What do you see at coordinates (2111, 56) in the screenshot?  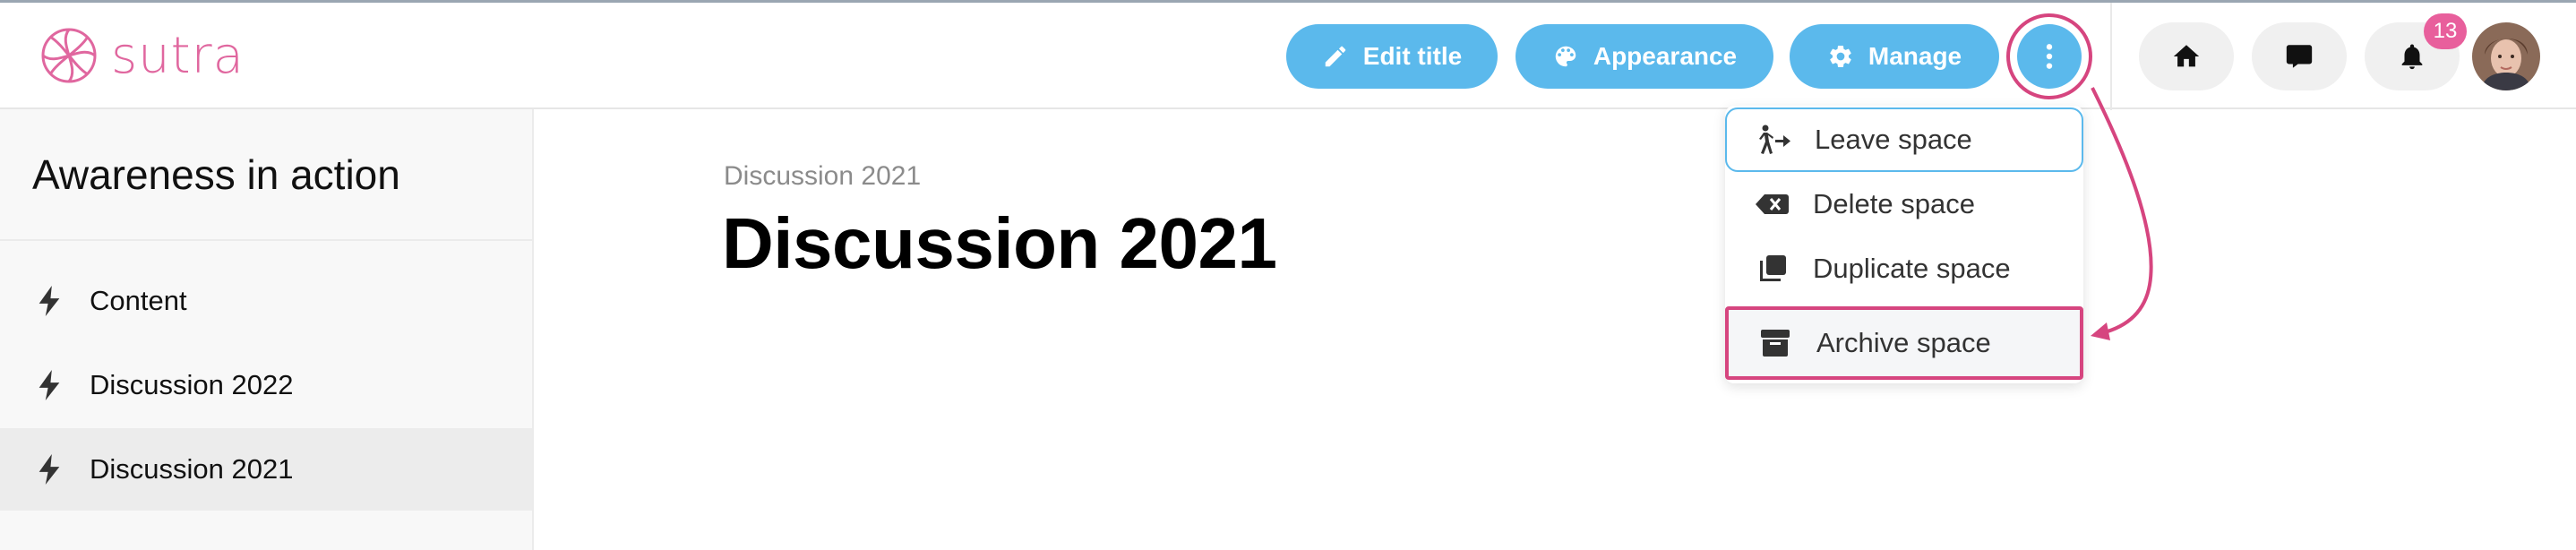 I see `nav-divider` at bounding box center [2111, 56].